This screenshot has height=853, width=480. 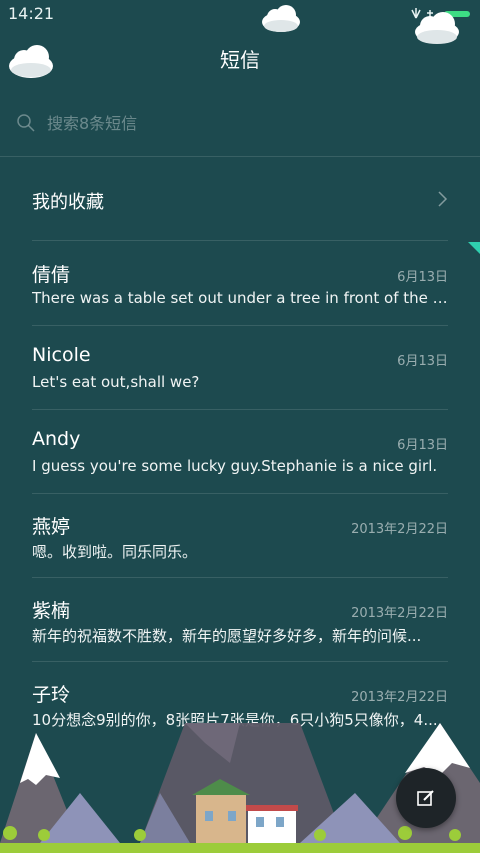 I want to click on message-preview: 嗯。收到啦。同乐同乐。, so click(x=115, y=552).